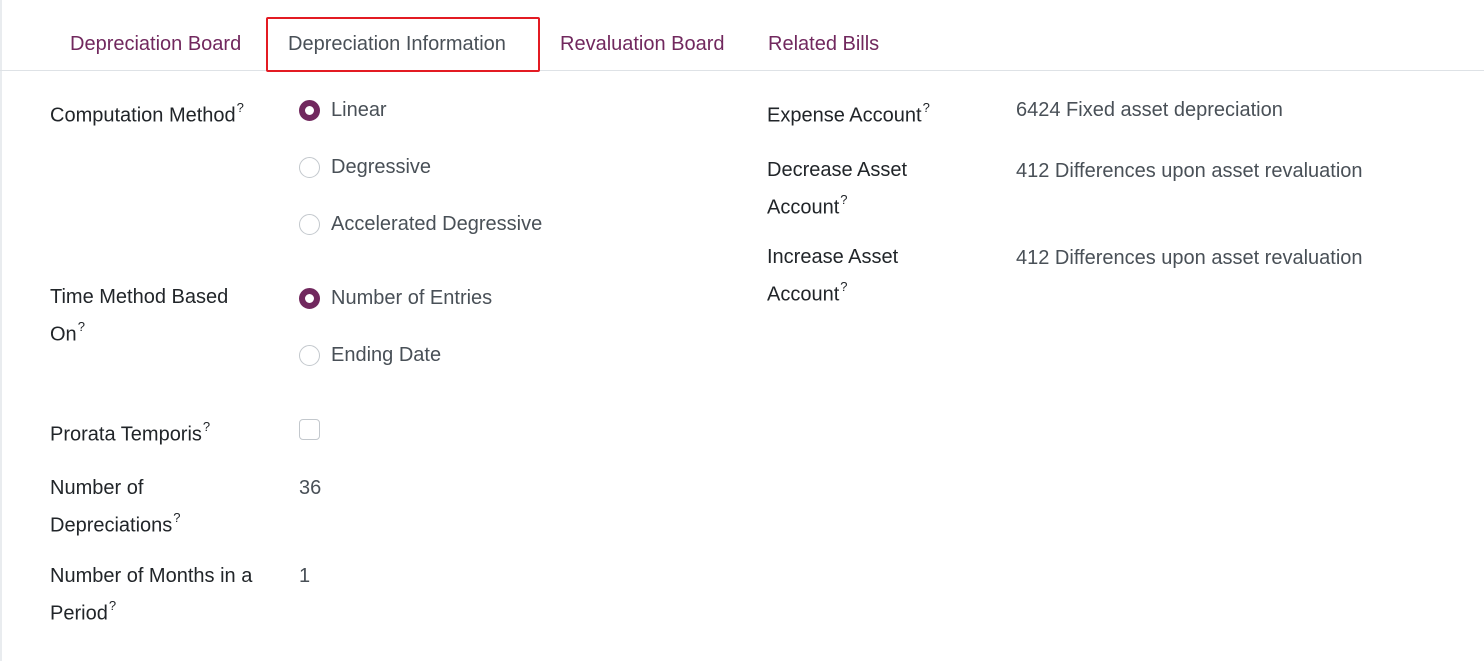 Image resolution: width=1484 pixels, height=661 pixels. What do you see at coordinates (343, 110) in the screenshot?
I see `radio-linear: Linear` at bounding box center [343, 110].